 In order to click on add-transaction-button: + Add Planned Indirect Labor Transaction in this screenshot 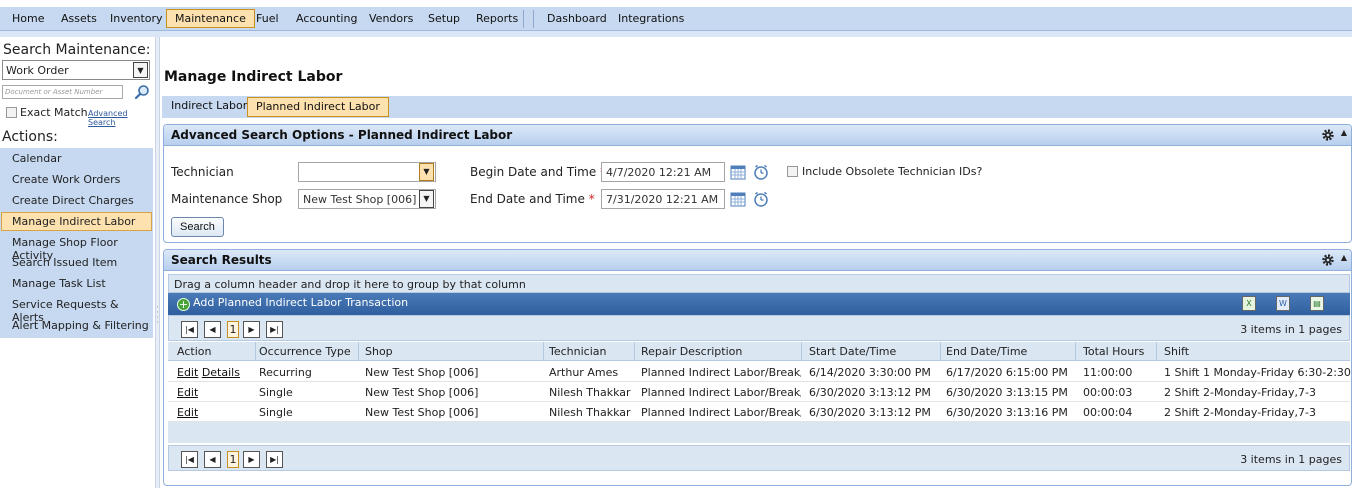, I will do `click(292, 303)`.